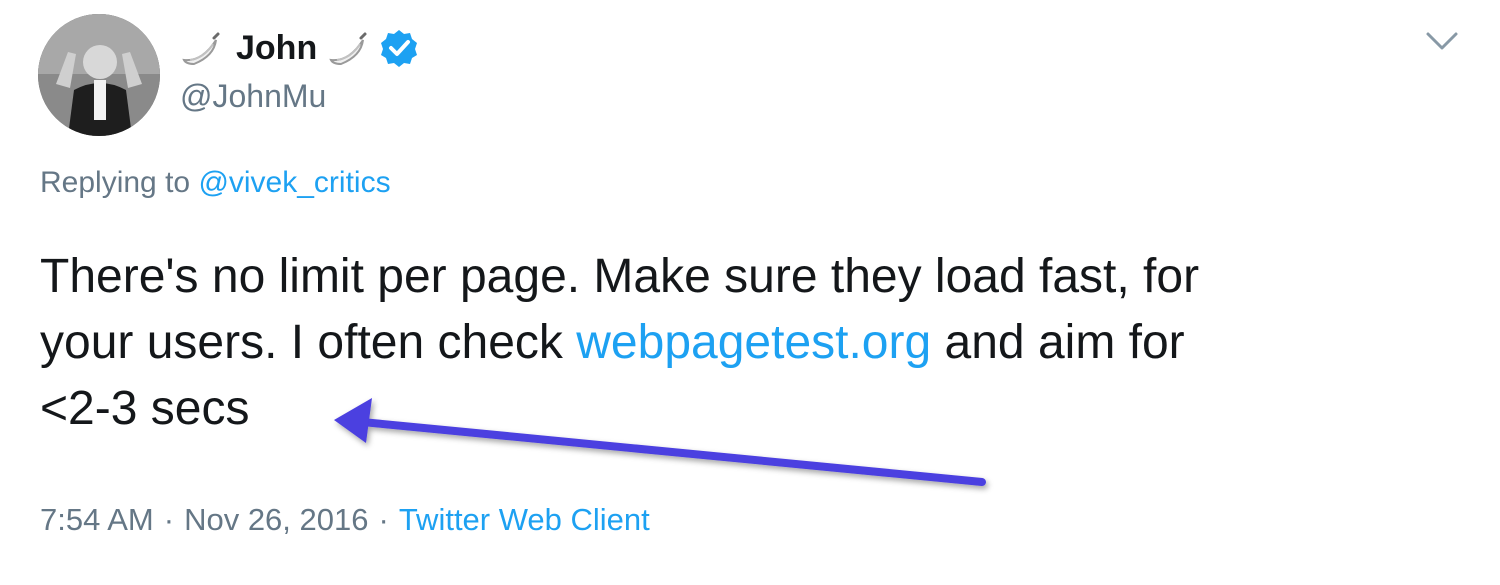 The height and width of the screenshot is (585, 1500). I want to click on name-row: John, so click(299, 48).